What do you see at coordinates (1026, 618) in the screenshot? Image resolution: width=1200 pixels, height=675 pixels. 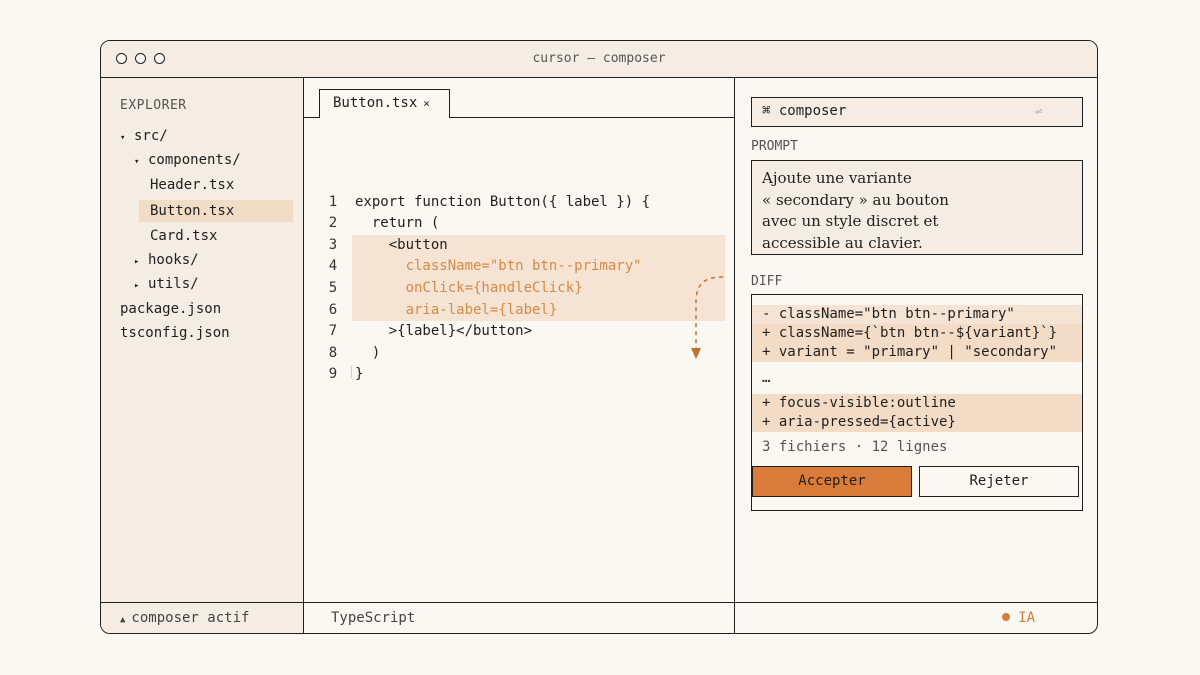 I see `status-ai-label: IA` at bounding box center [1026, 618].